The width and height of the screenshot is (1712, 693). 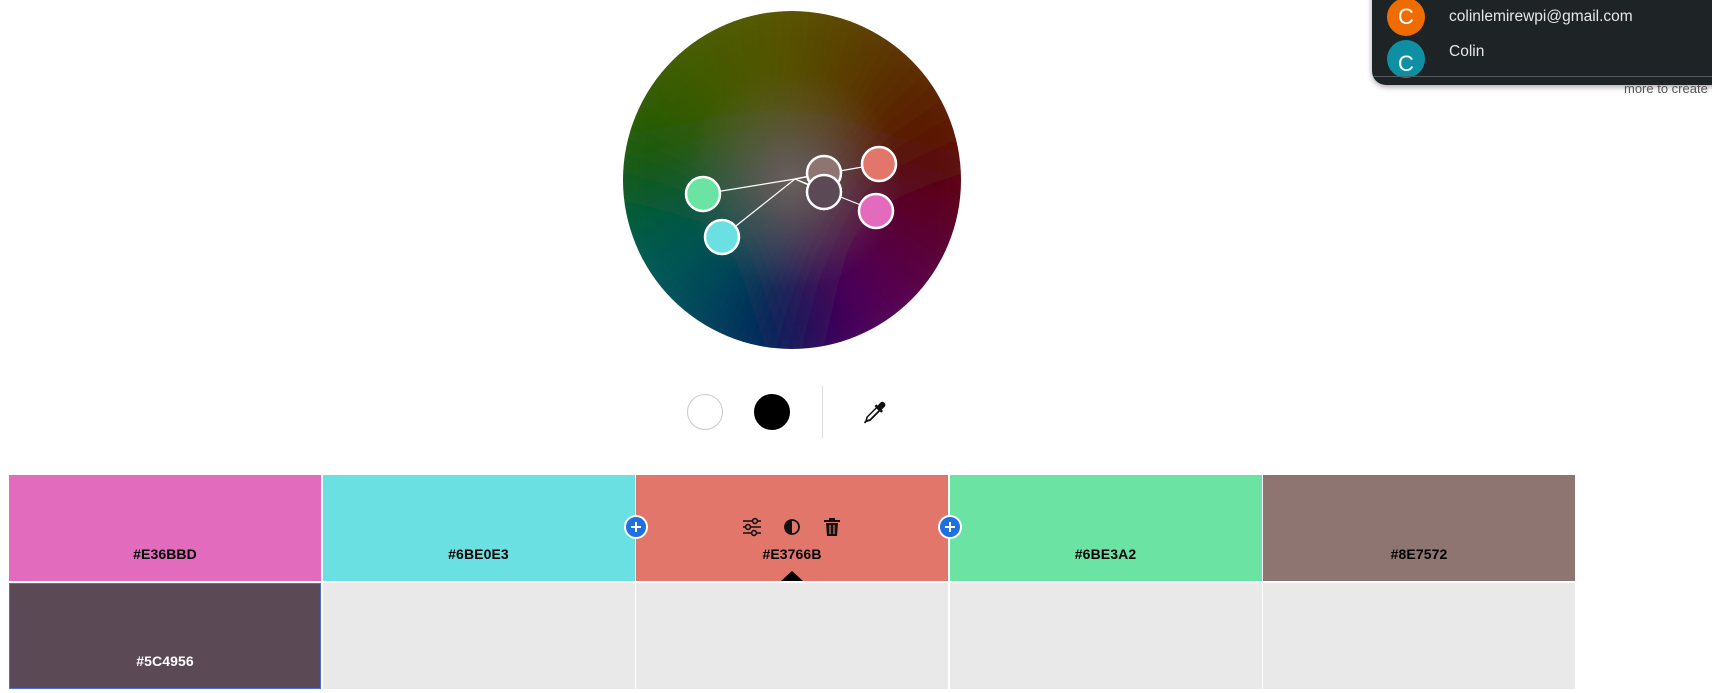 I want to click on account-name: Colin, so click(x=1467, y=51).